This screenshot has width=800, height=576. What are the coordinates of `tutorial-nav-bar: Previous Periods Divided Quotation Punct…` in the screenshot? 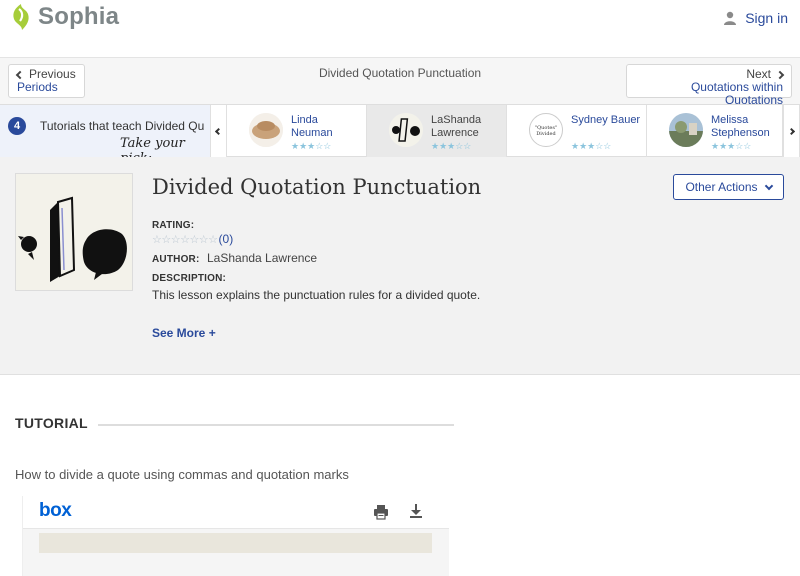 It's located at (400, 82).